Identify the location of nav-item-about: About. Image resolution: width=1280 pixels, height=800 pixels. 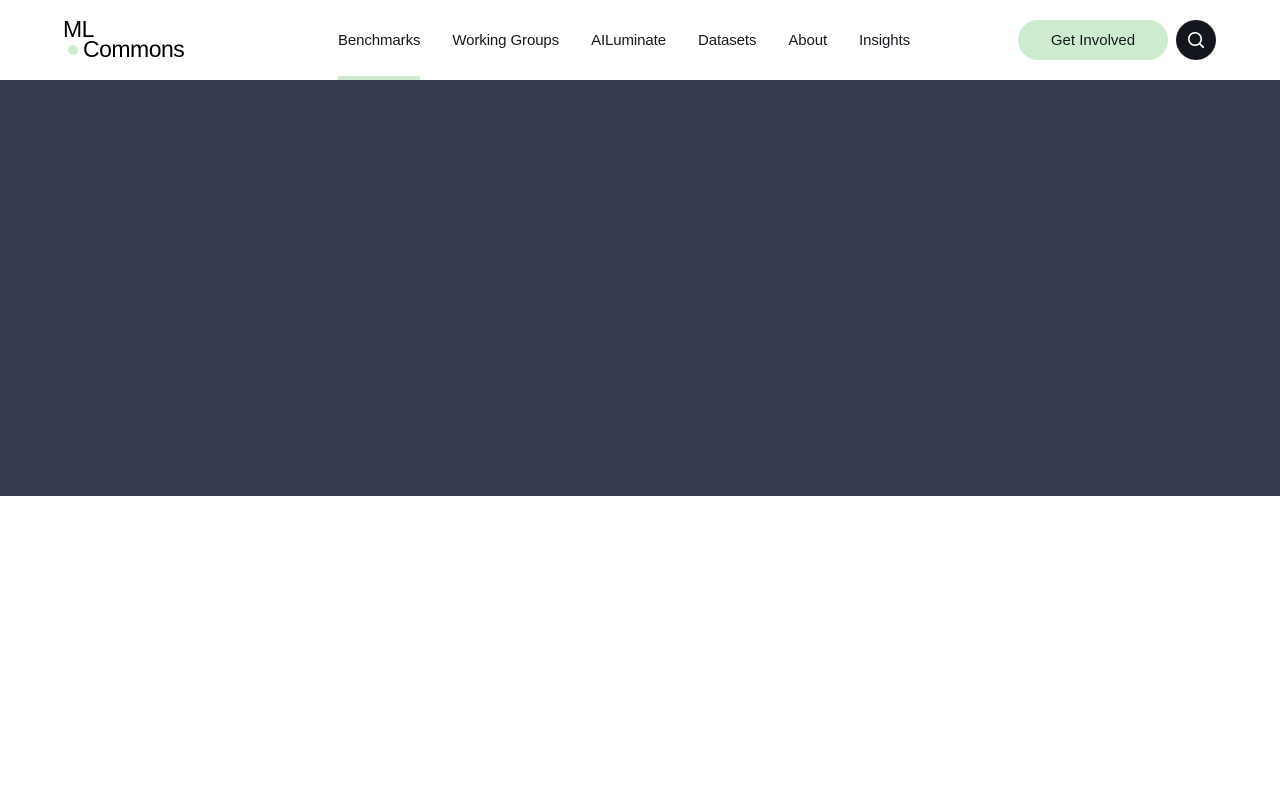
(807, 40).